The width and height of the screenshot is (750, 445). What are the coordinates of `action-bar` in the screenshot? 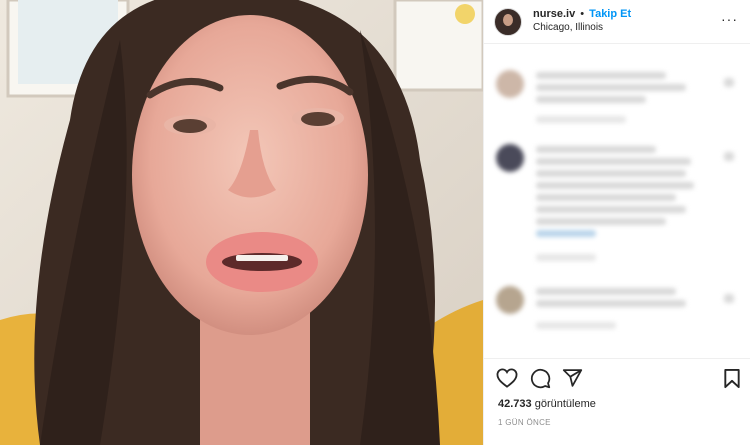 It's located at (617, 378).